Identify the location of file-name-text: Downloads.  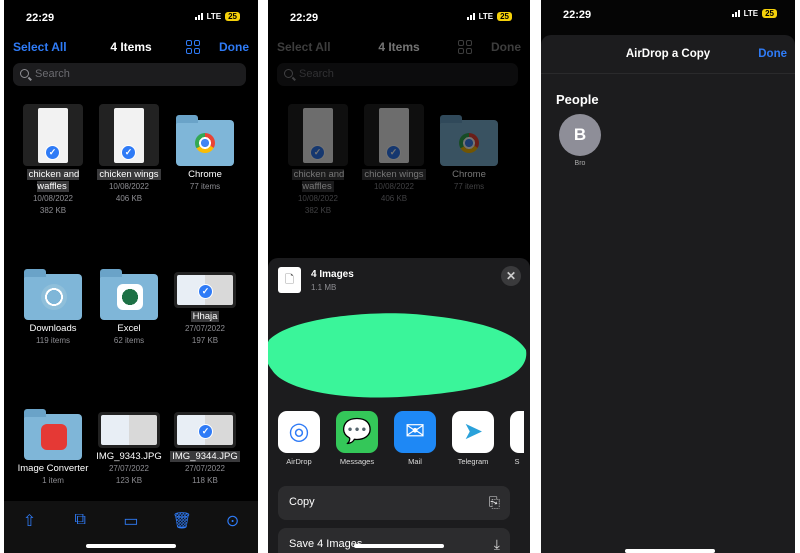
(53, 328).